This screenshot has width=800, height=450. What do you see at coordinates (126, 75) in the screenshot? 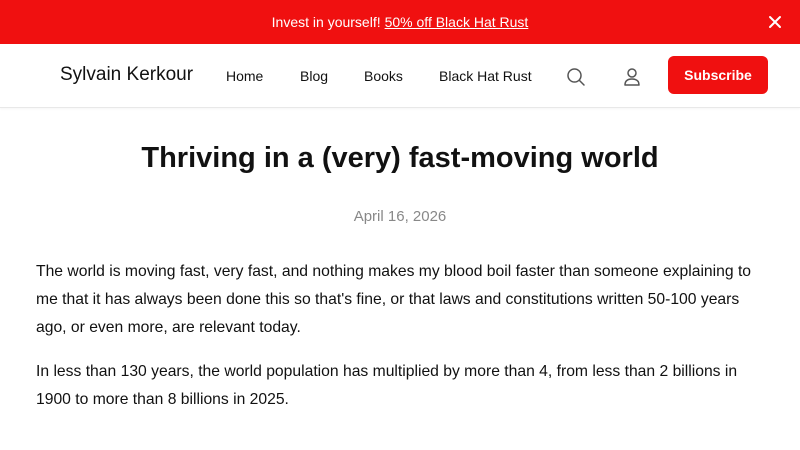
I see `site-title: Sylvain Kerkour` at bounding box center [126, 75].